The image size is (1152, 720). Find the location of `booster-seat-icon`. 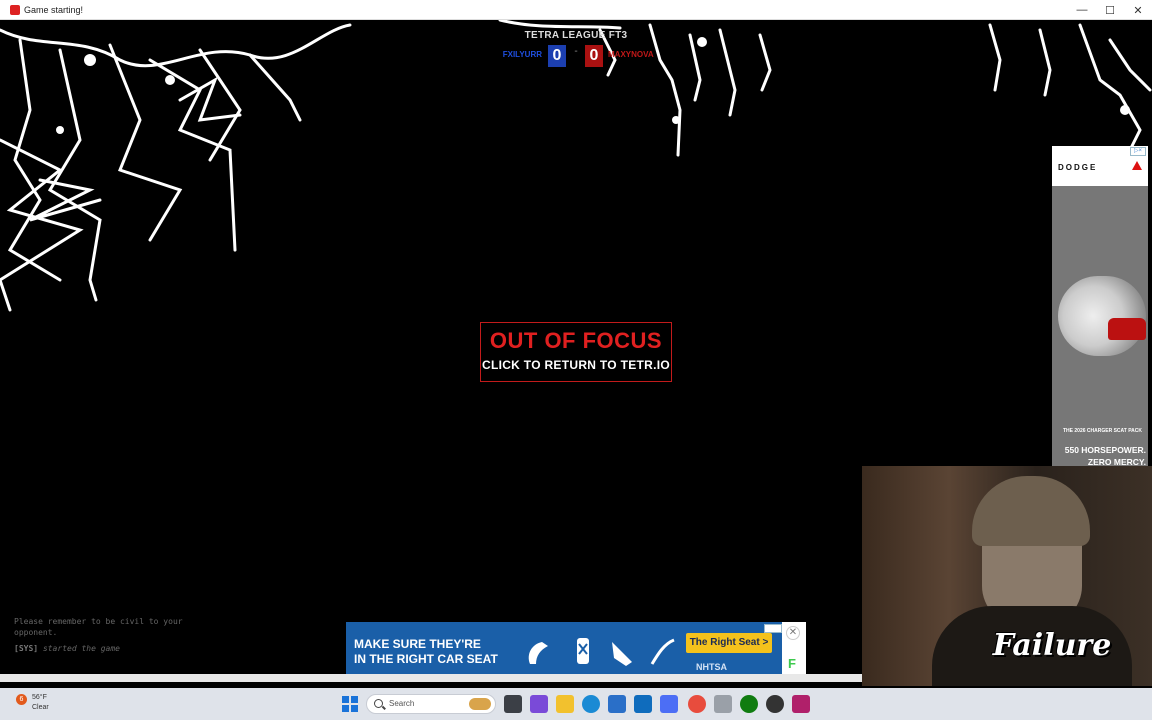

booster-seat-icon is located at coordinates (583, 651).